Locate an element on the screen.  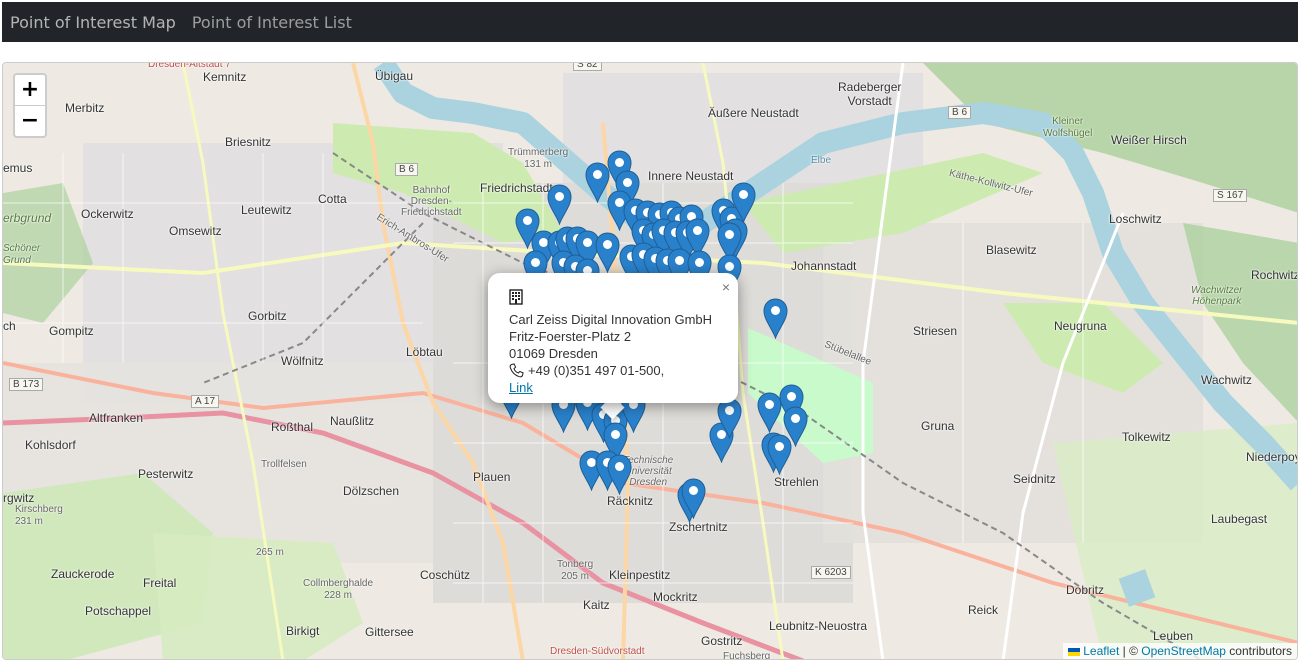
map-label: Laubegast is located at coordinates (1239, 519).